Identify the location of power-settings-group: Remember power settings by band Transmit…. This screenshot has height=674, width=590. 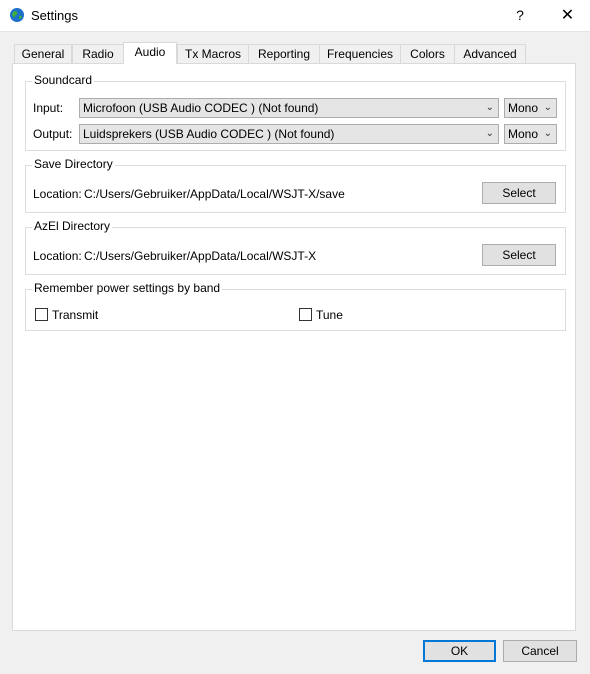
(295, 306).